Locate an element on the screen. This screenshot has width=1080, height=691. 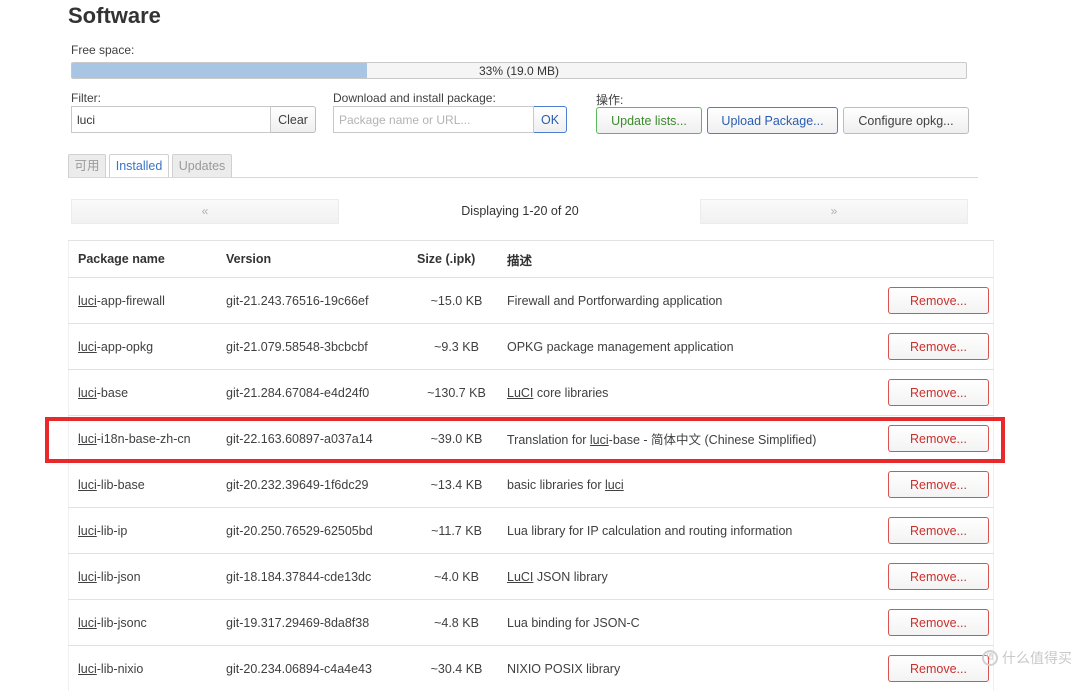
description-segment: NIXIO POSIX library is located at coordinates (563, 669).